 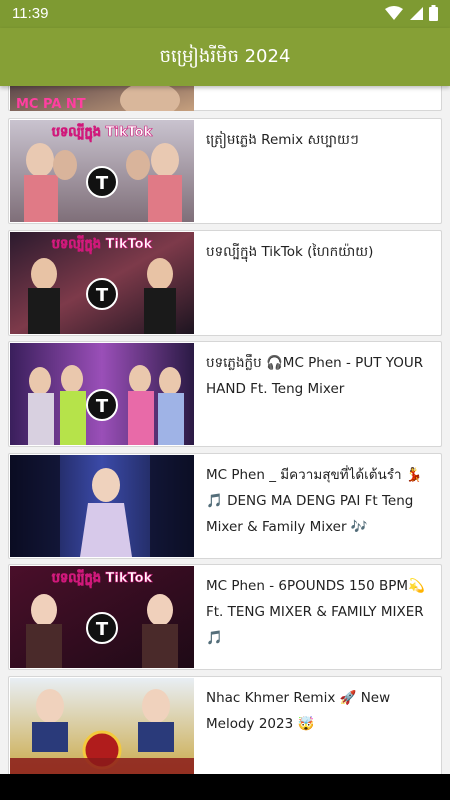 What do you see at coordinates (102, 394) in the screenshot?
I see `video-thumbnail: T` at bounding box center [102, 394].